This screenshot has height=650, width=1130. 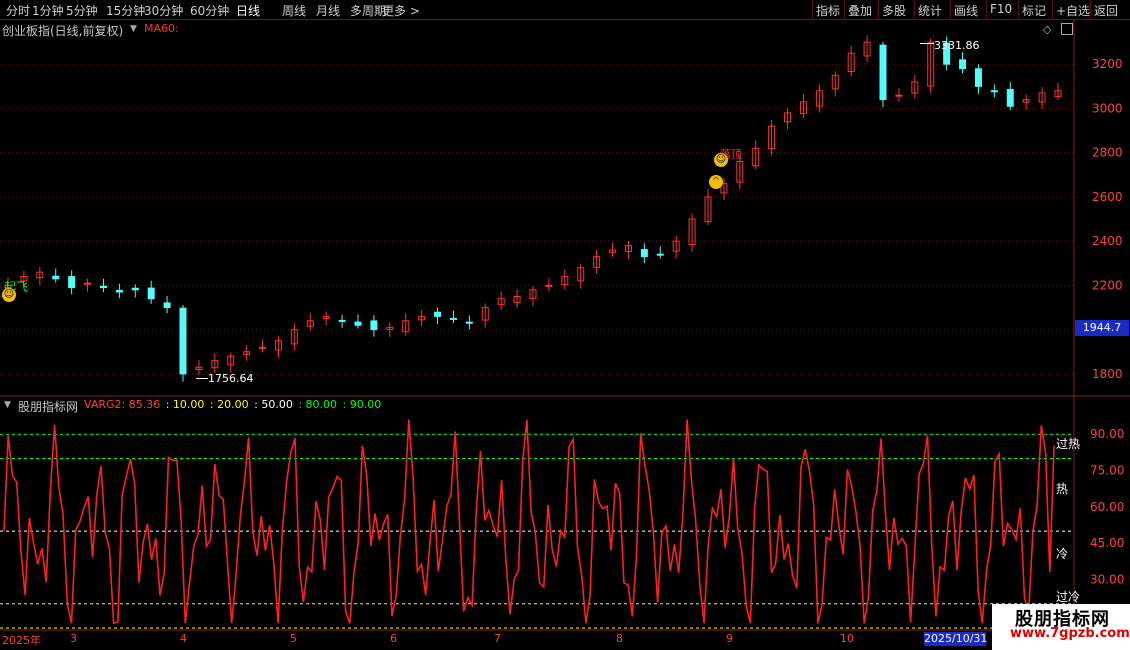 I want to click on osc-axis-tick: 30.00, so click(x=1107, y=580).